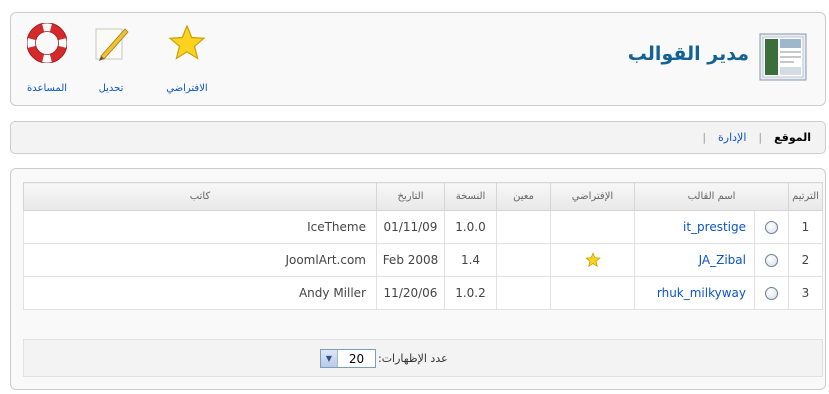  I want to click on table-row: 1 it_prestige 1.0.0 01/11/09 IceTheme, so click(423, 227).